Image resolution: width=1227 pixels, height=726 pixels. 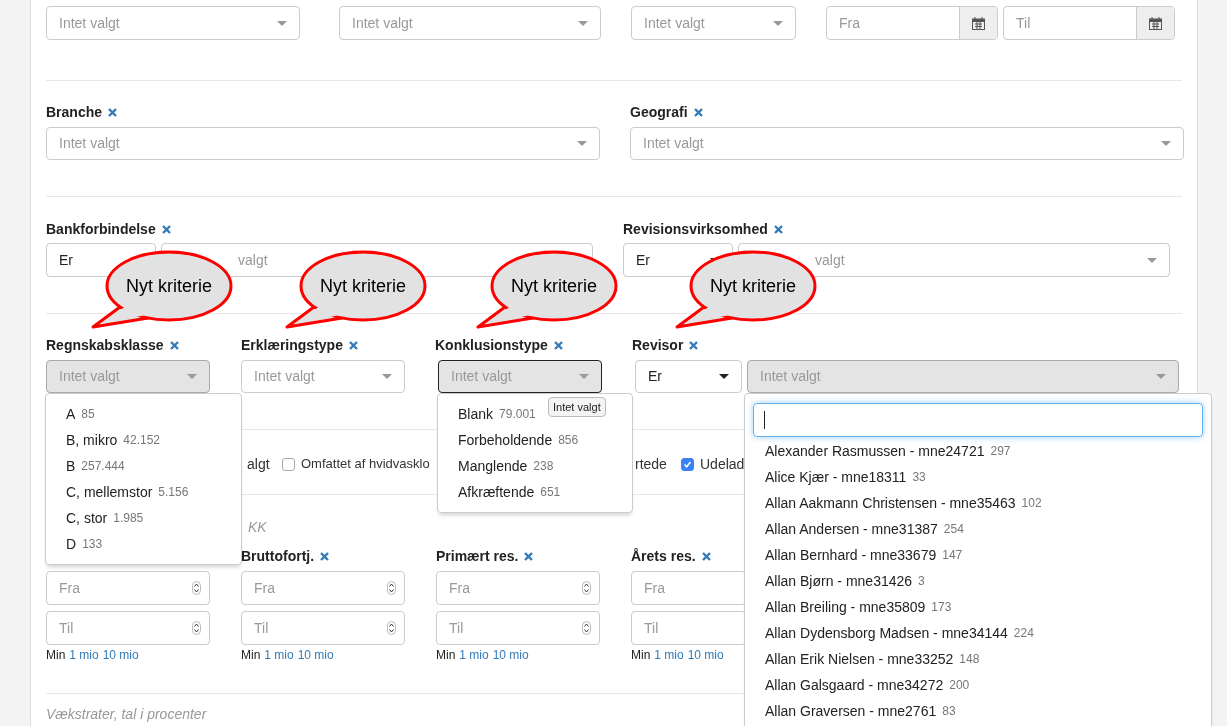 What do you see at coordinates (85, 466) in the screenshot?
I see `dropdown-option: B 257.444` at bounding box center [85, 466].